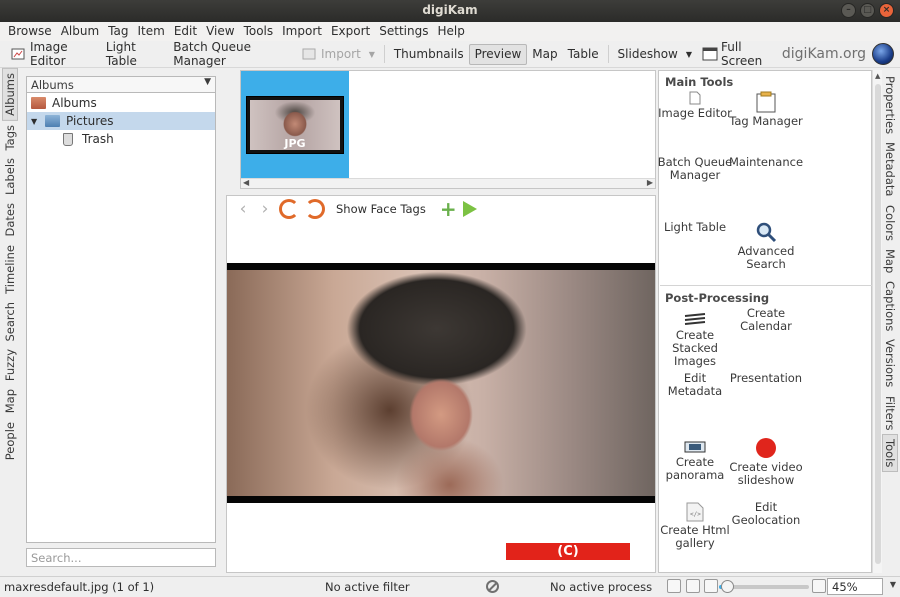 This screenshot has height=597, width=900. Describe the element at coordinates (544, 54) in the screenshot. I see `map-button: Map` at that location.